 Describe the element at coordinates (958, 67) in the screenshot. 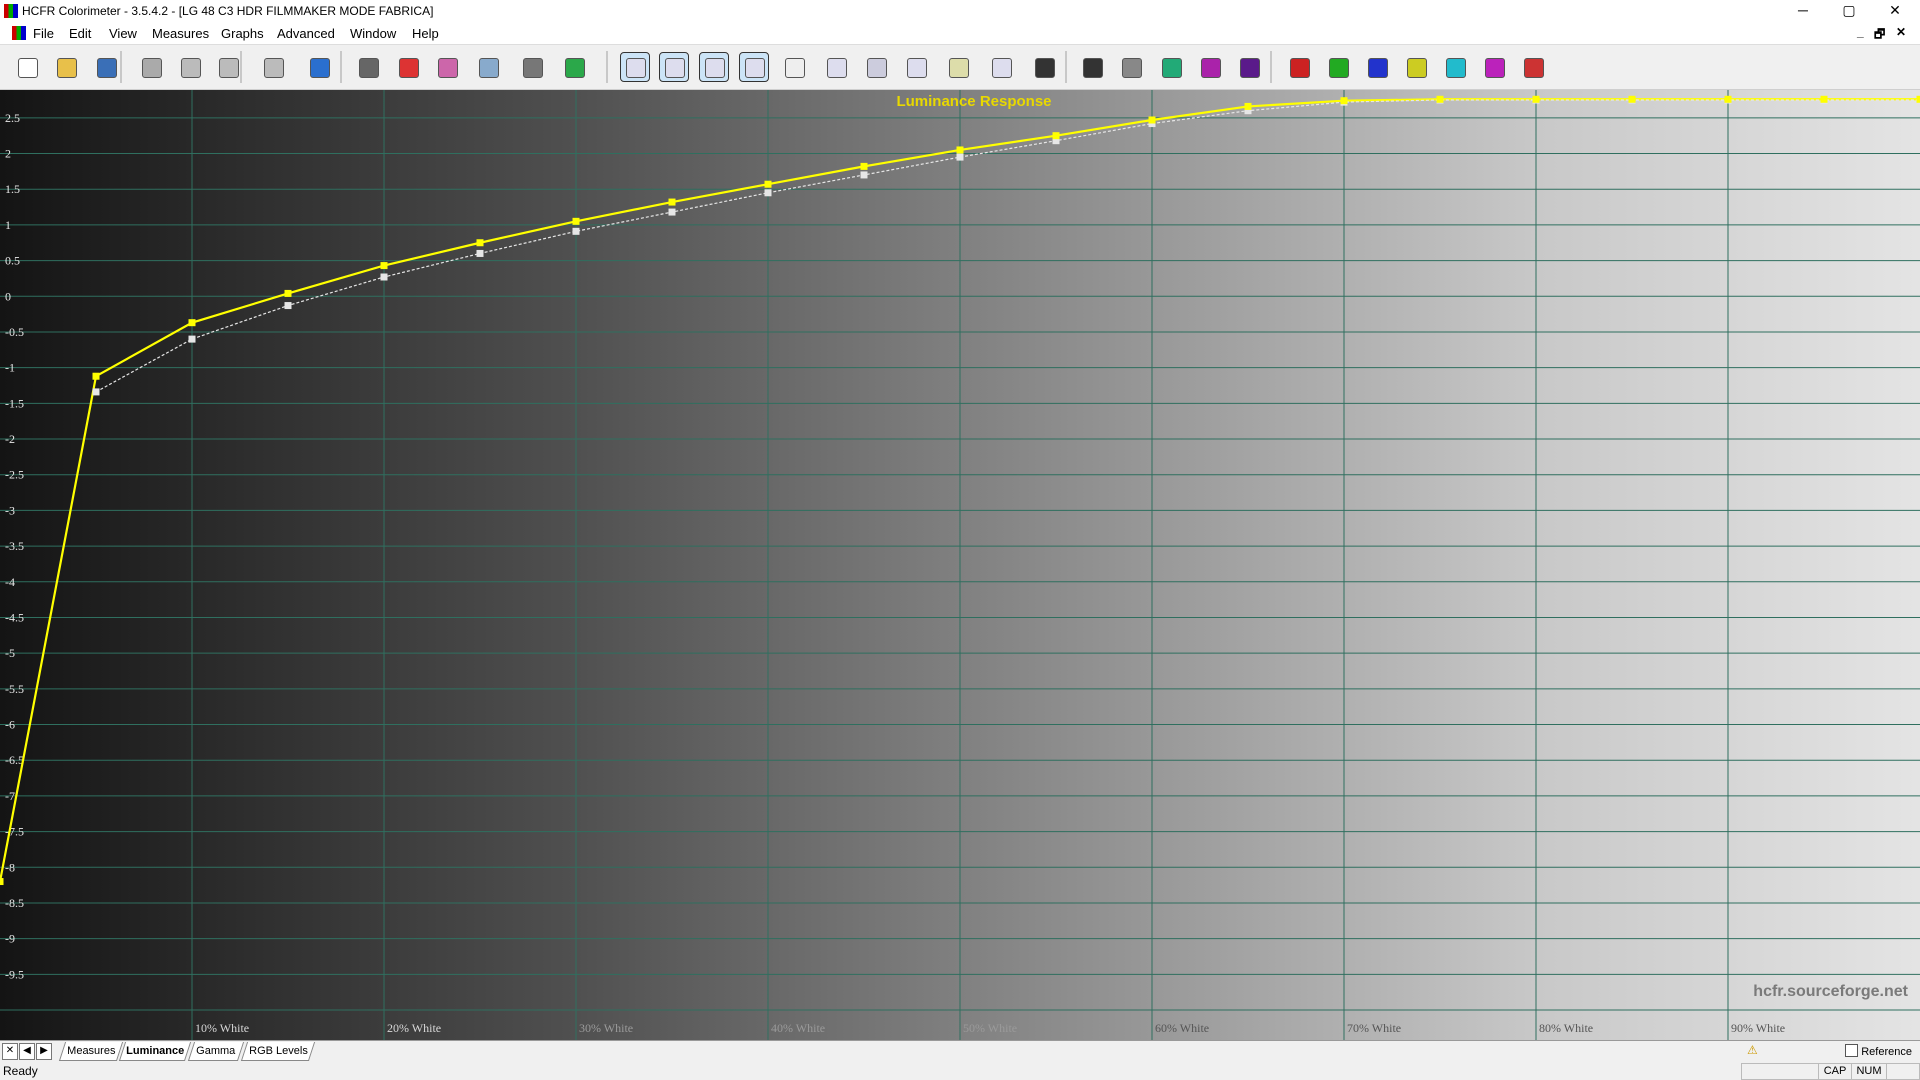

I see `color-temp-view-icon` at that location.